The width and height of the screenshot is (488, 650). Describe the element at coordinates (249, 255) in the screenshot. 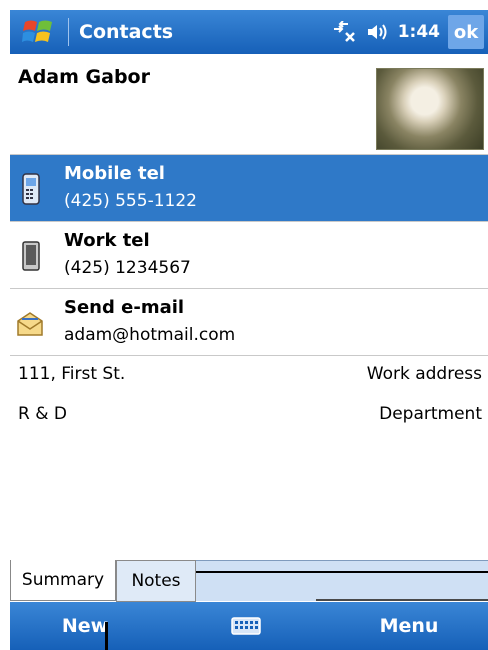

I see `work-tel-row: Work tel (425) 1234567` at that location.